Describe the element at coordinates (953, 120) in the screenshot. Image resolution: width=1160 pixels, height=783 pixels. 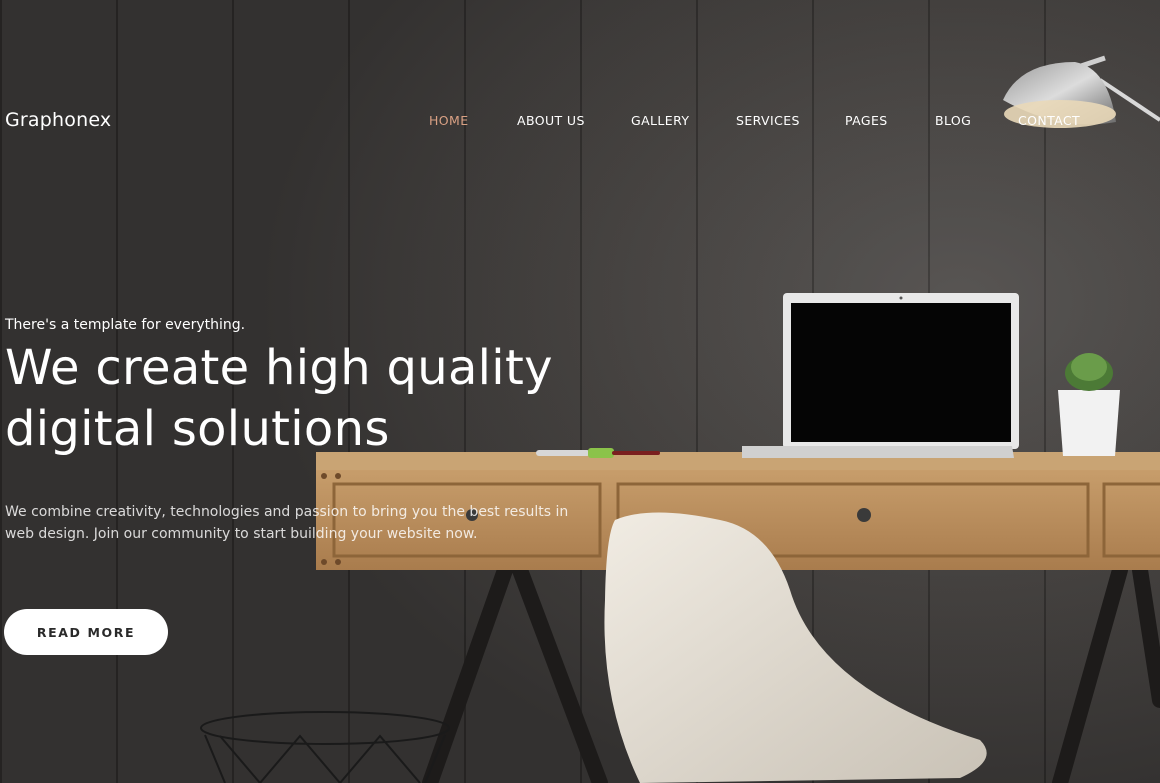
I see `nav-item-blog: BLOG` at that location.